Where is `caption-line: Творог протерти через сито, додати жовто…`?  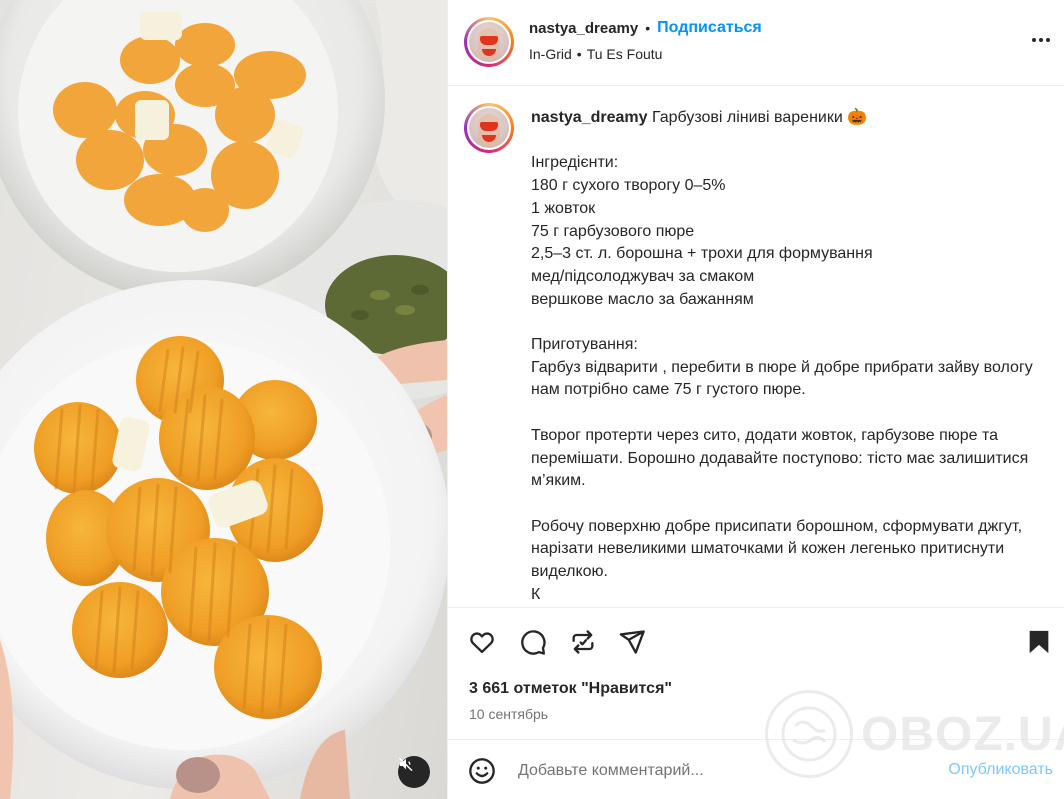 caption-line: Творог протерти через сито, додати жовто… is located at coordinates (780, 458).